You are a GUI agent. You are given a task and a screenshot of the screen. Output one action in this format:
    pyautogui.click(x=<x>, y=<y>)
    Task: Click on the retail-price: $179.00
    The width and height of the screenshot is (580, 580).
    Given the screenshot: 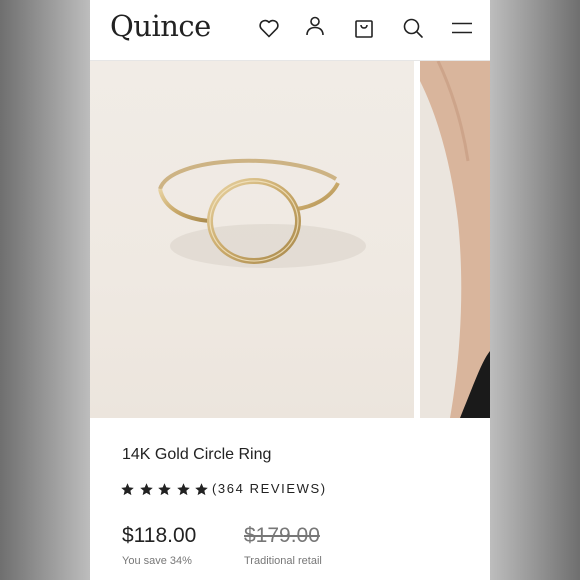 What is the action you would take?
    pyautogui.click(x=282, y=535)
    